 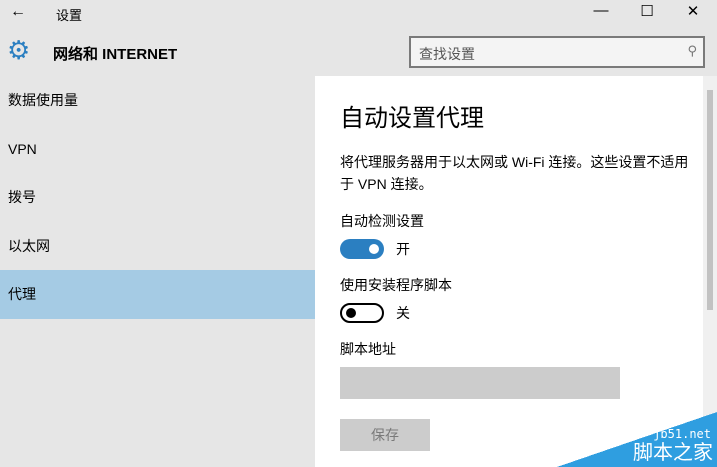 I want to click on section-description: 将代理服务器用于以太网或 Wi-Fi 连接。这些设置不适用于 VPN 连接。, so click(x=514, y=173).